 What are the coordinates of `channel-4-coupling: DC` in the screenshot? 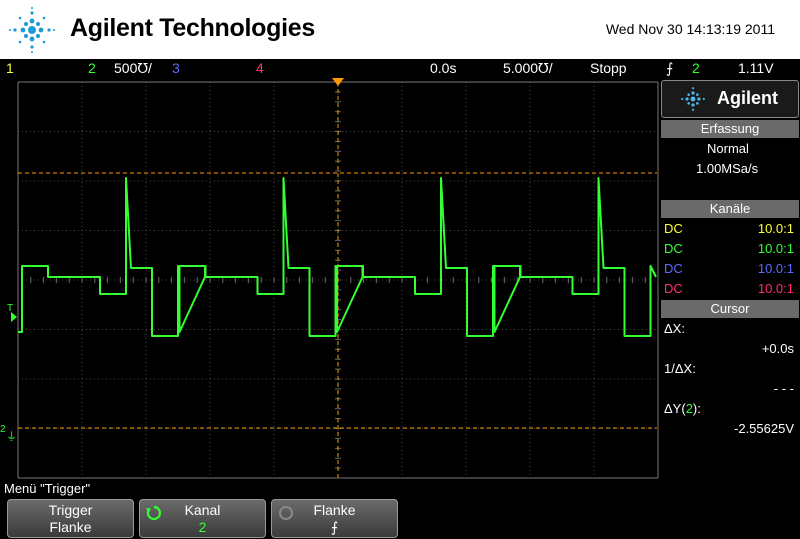 It's located at (673, 288).